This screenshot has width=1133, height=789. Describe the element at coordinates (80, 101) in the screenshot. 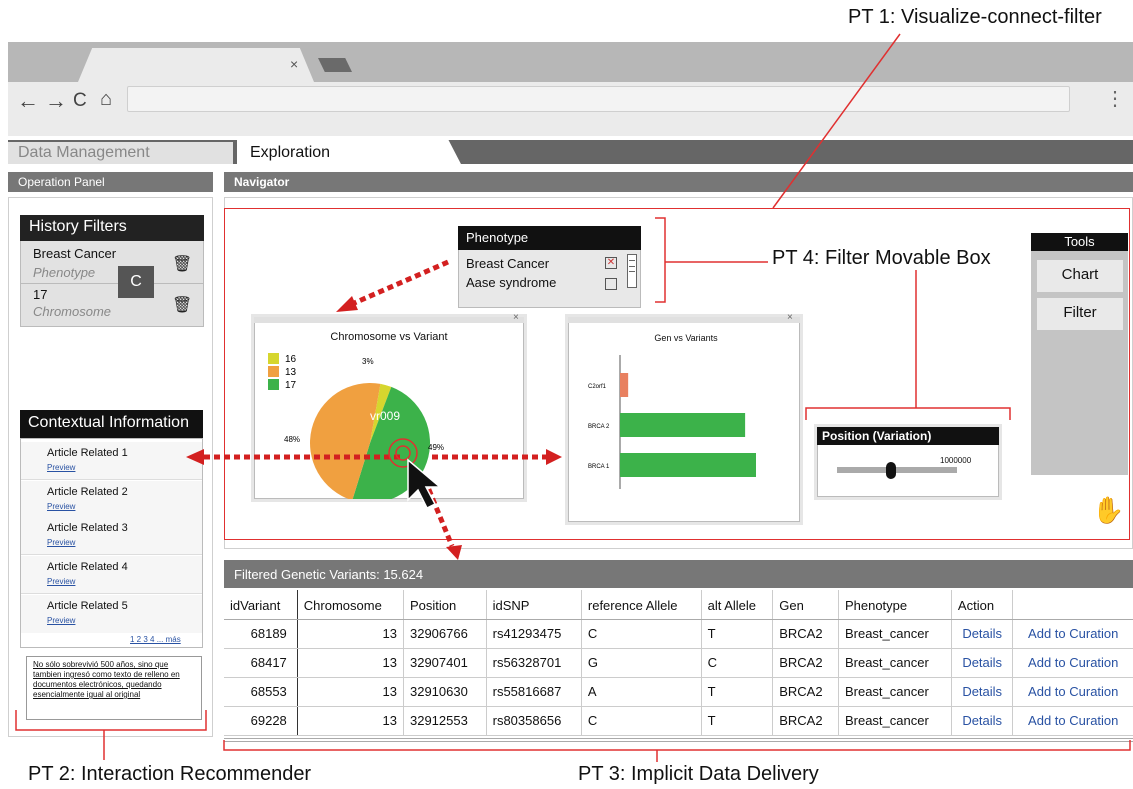

I see `reload-icon: C` at that location.